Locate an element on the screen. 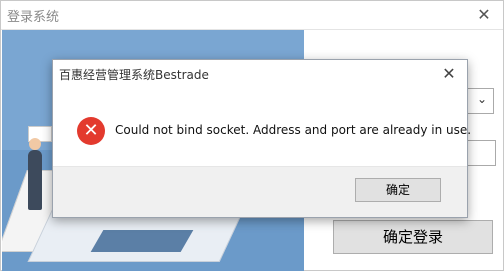 The height and width of the screenshot is (271, 504). server-select: ⌄ is located at coordinates (479, 101).